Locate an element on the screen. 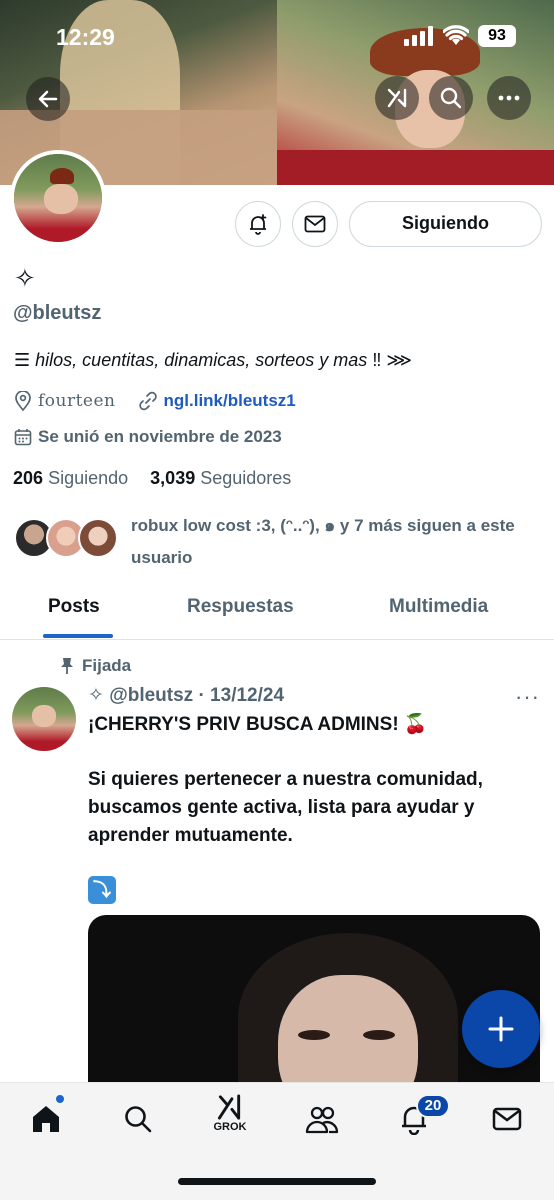 This screenshot has width=554, height=1200. arrow-down-right-emoji-icon: ⤵ is located at coordinates (102, 890).